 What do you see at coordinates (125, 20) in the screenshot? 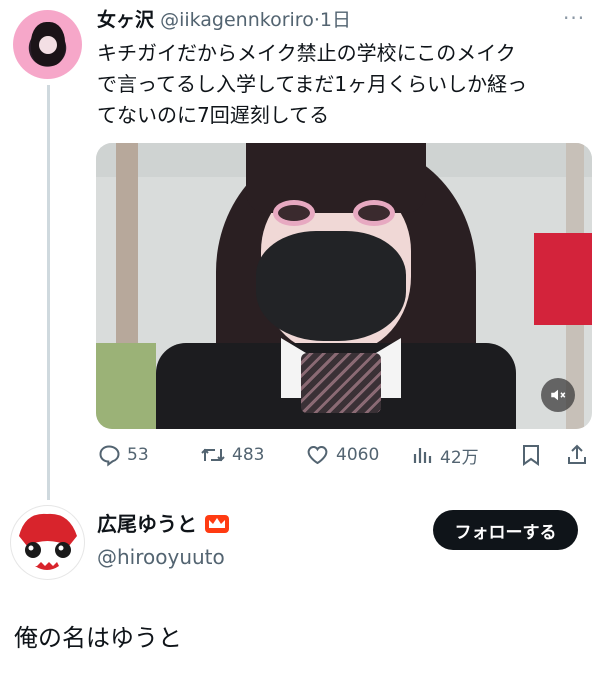
I see `display-name: 女ヶ沢` at bounding box center [125, 20].